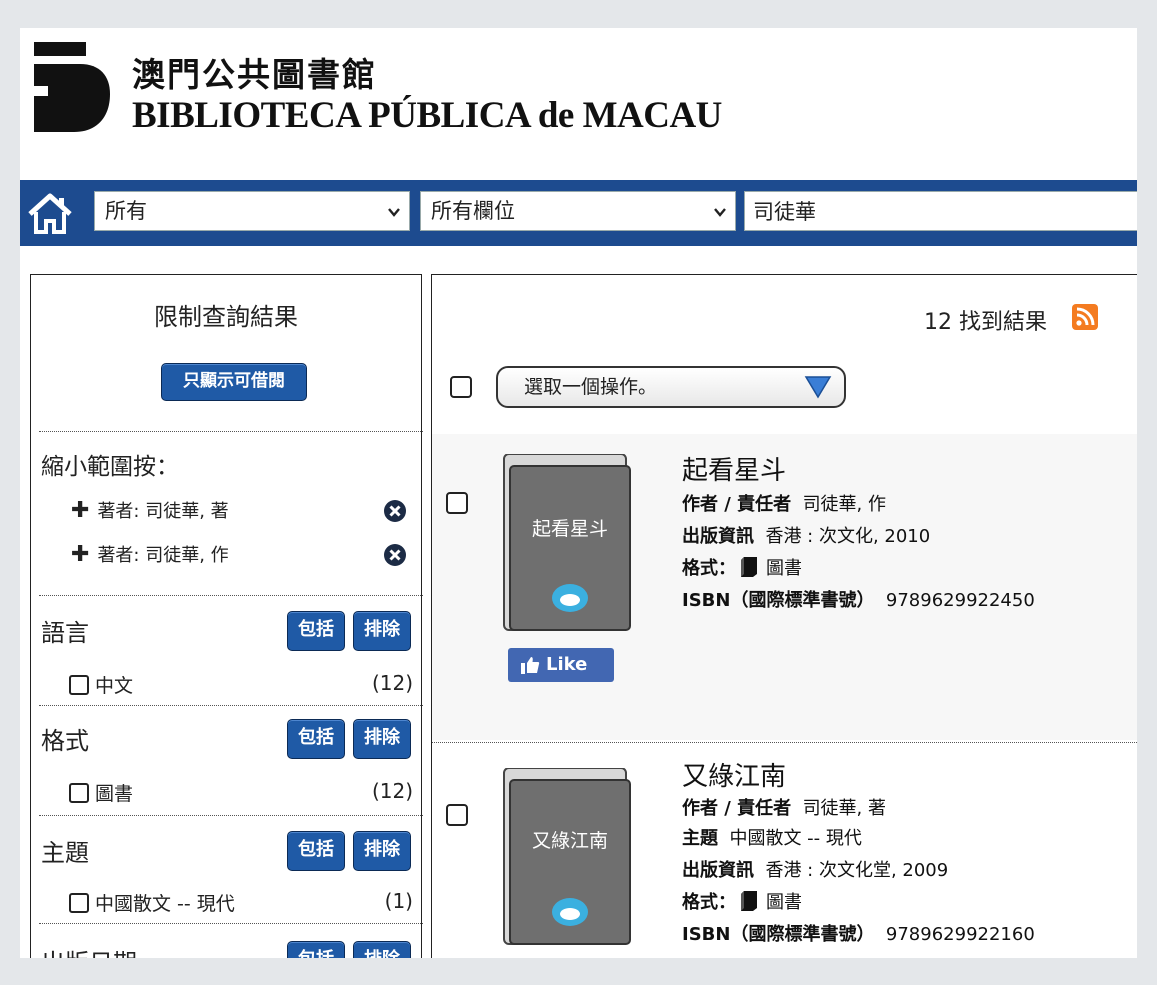  I want to click on search-input, so click(940, 211).